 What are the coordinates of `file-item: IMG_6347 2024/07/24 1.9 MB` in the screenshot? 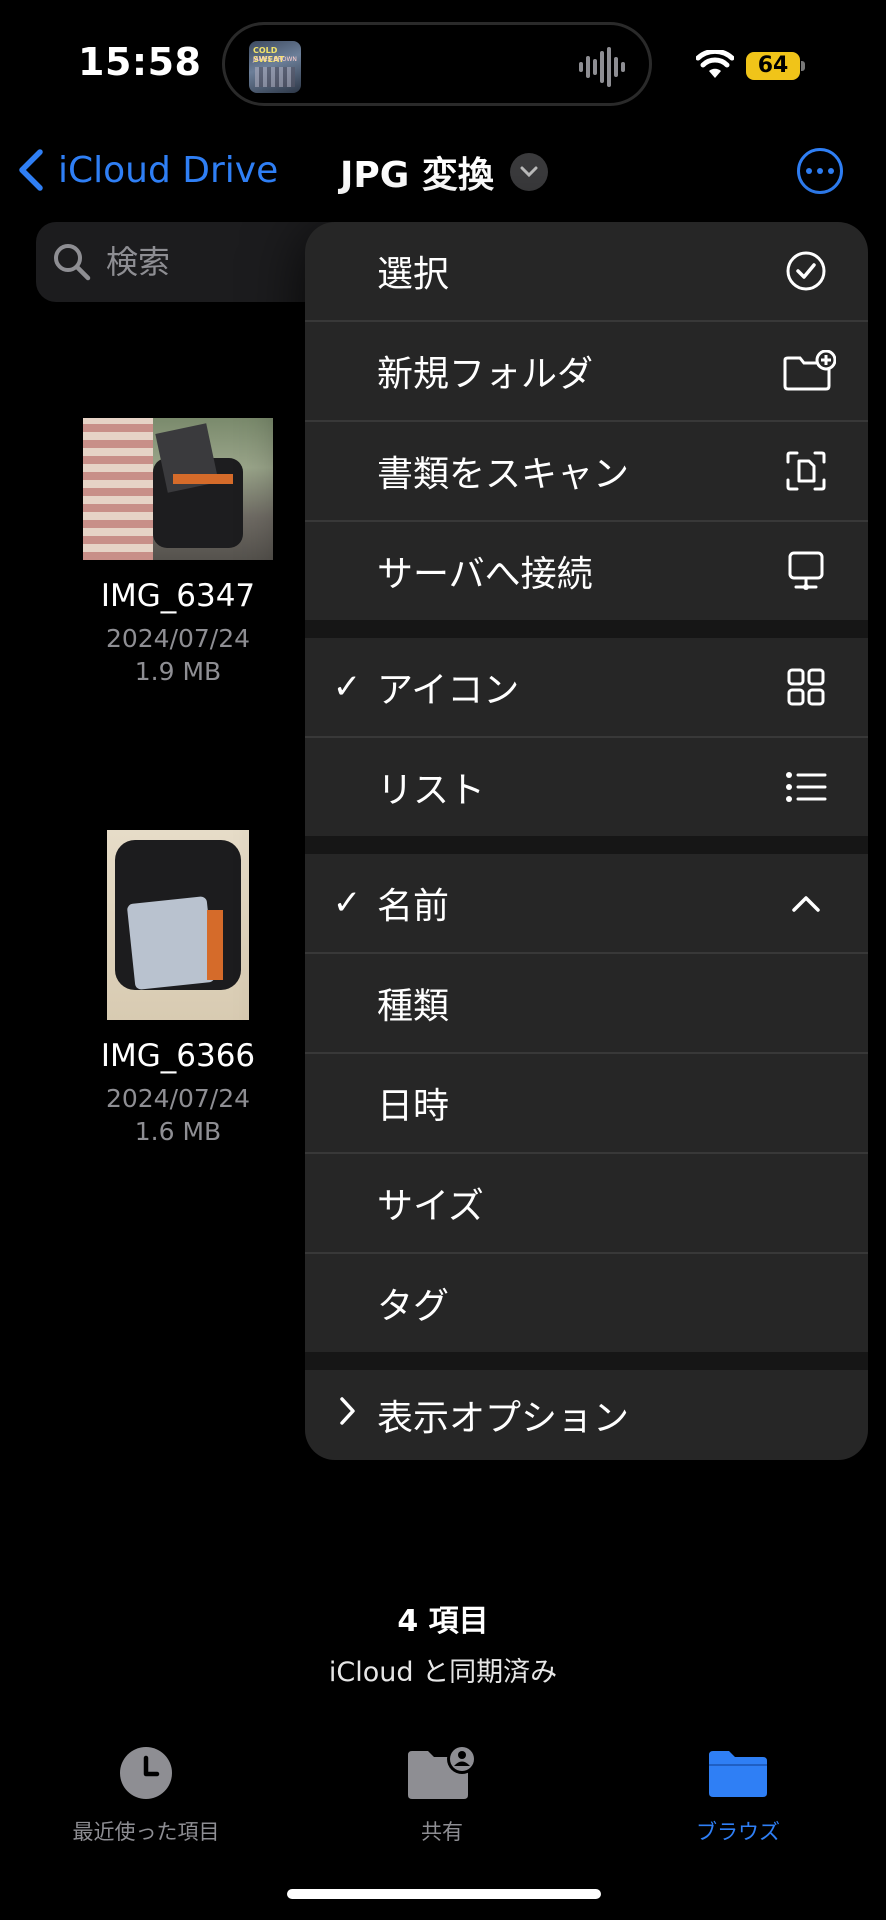 It's located at (178, 553).